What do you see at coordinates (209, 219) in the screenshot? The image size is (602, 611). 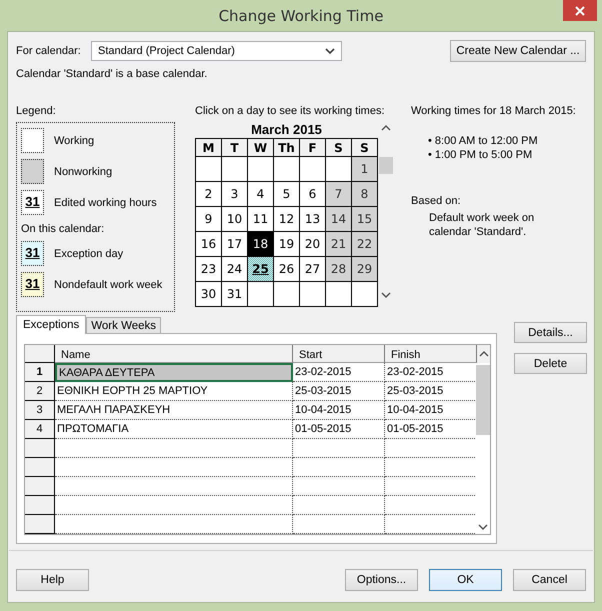 I see `day-cell: 9` at bounding box center [209, 219].